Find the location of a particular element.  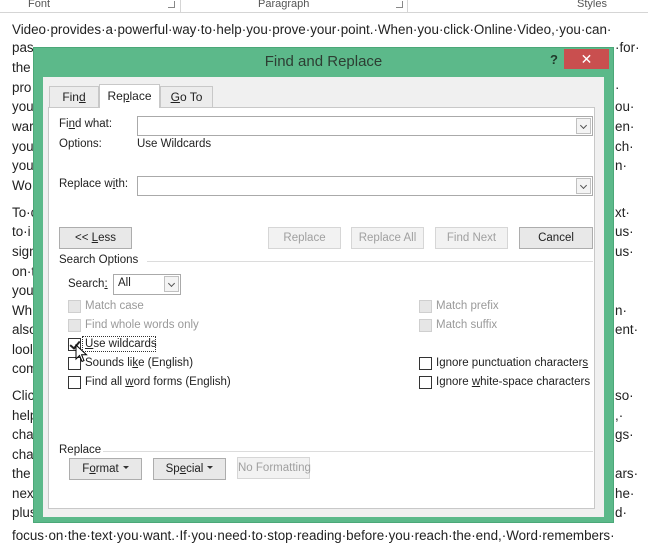

options-label: Options: is located at coordinates (80, 144).